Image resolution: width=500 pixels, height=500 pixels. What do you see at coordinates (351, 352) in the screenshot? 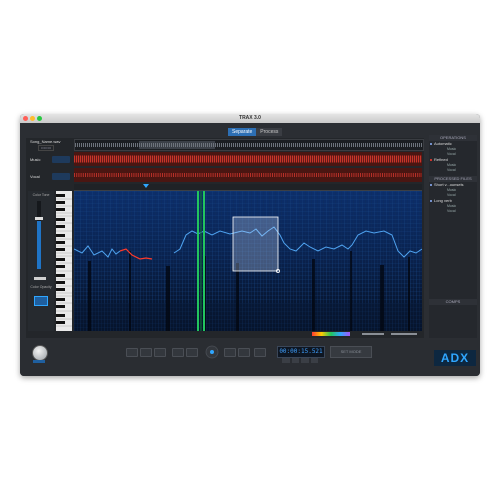
I see `set-mode-button: SET MODE` at bounding box center [351, 352].